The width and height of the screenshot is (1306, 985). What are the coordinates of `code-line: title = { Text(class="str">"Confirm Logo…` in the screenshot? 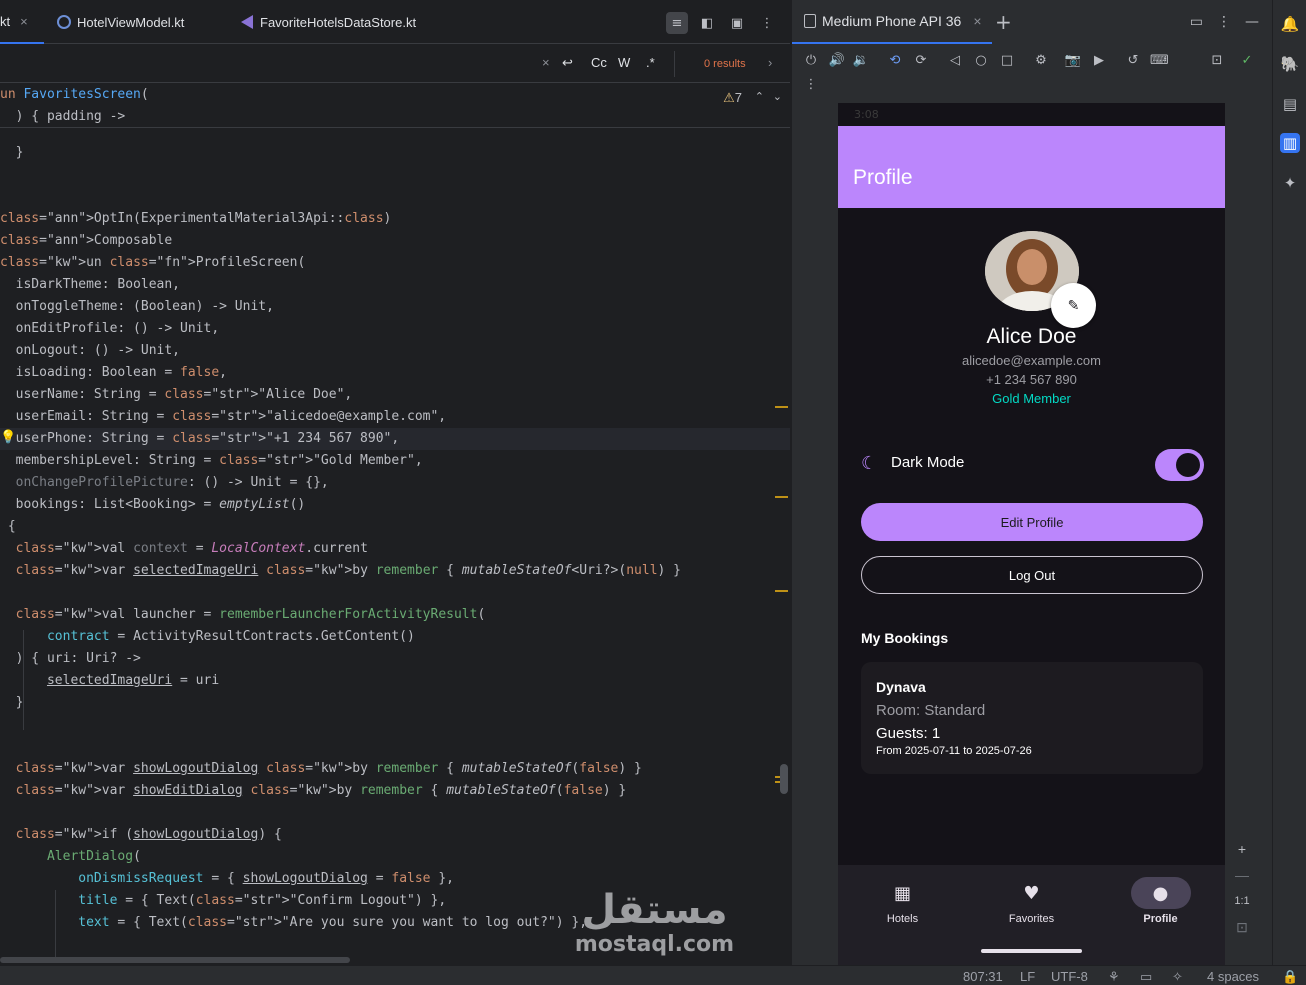 It's located at (223, 901).